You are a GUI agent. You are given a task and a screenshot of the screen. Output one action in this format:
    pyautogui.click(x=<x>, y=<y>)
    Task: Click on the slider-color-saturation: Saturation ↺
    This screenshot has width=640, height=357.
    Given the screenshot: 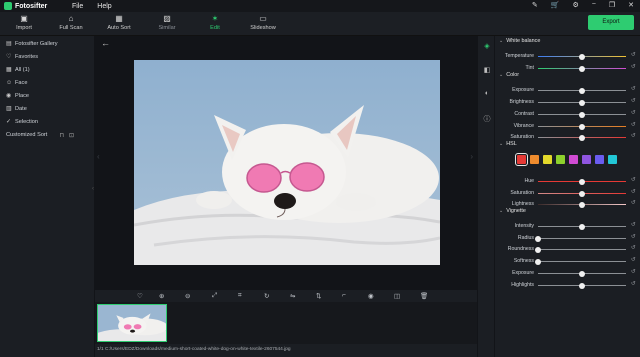 What is the action you would take?
    pyautogui.click(x=567, y=138)
    